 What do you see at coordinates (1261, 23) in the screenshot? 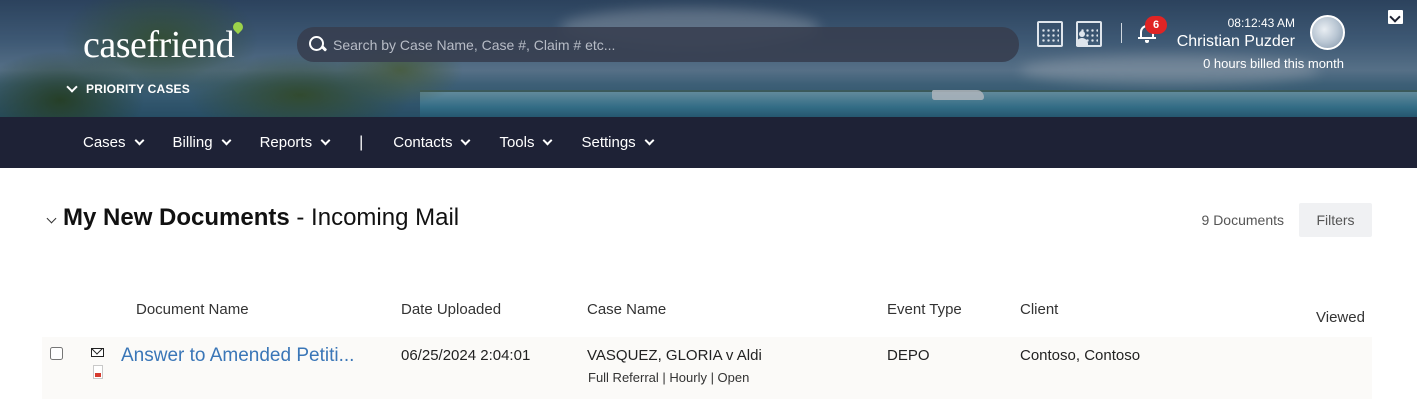
I see `current-time: 08:12:43 AM` at bounding box center [1261, 23].